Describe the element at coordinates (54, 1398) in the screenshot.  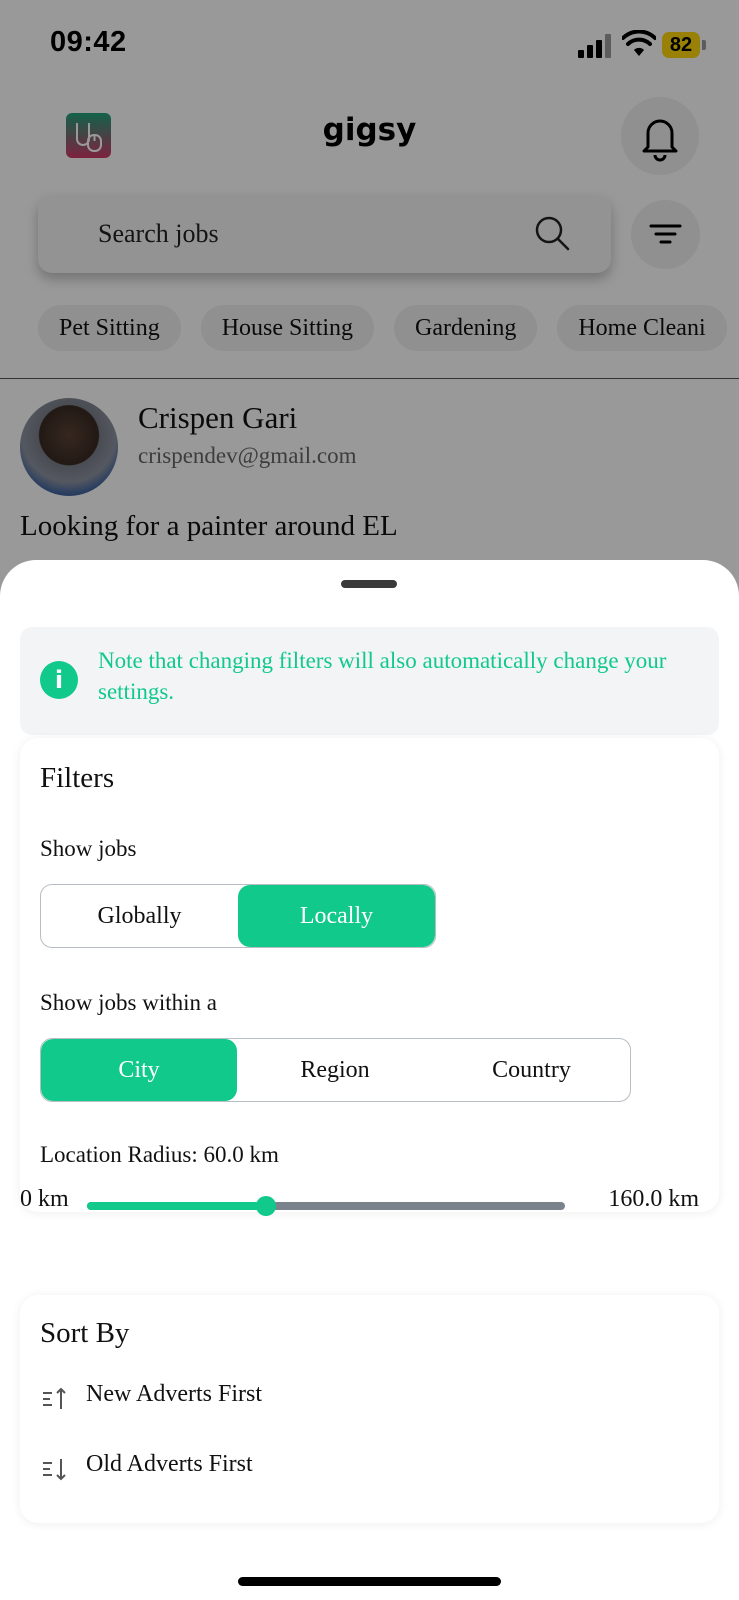
I see `sort-ascending-icon` at that location.